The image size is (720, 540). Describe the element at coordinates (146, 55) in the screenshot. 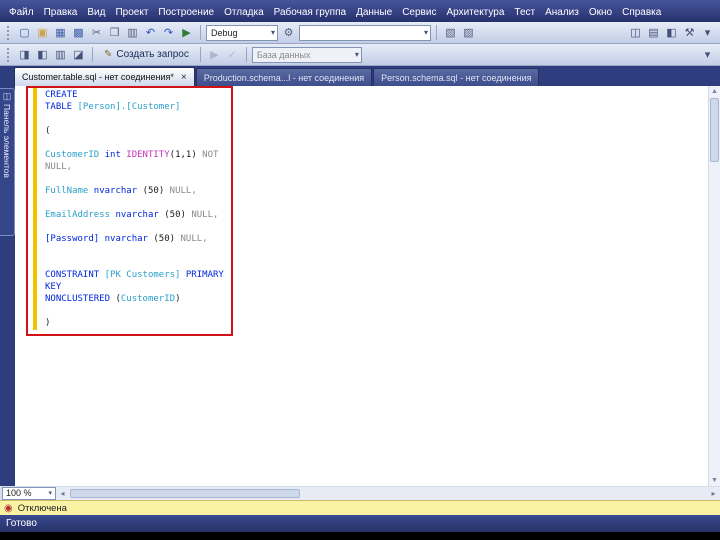

I see `new-query-button: ✎ Создать запрос` at that location.